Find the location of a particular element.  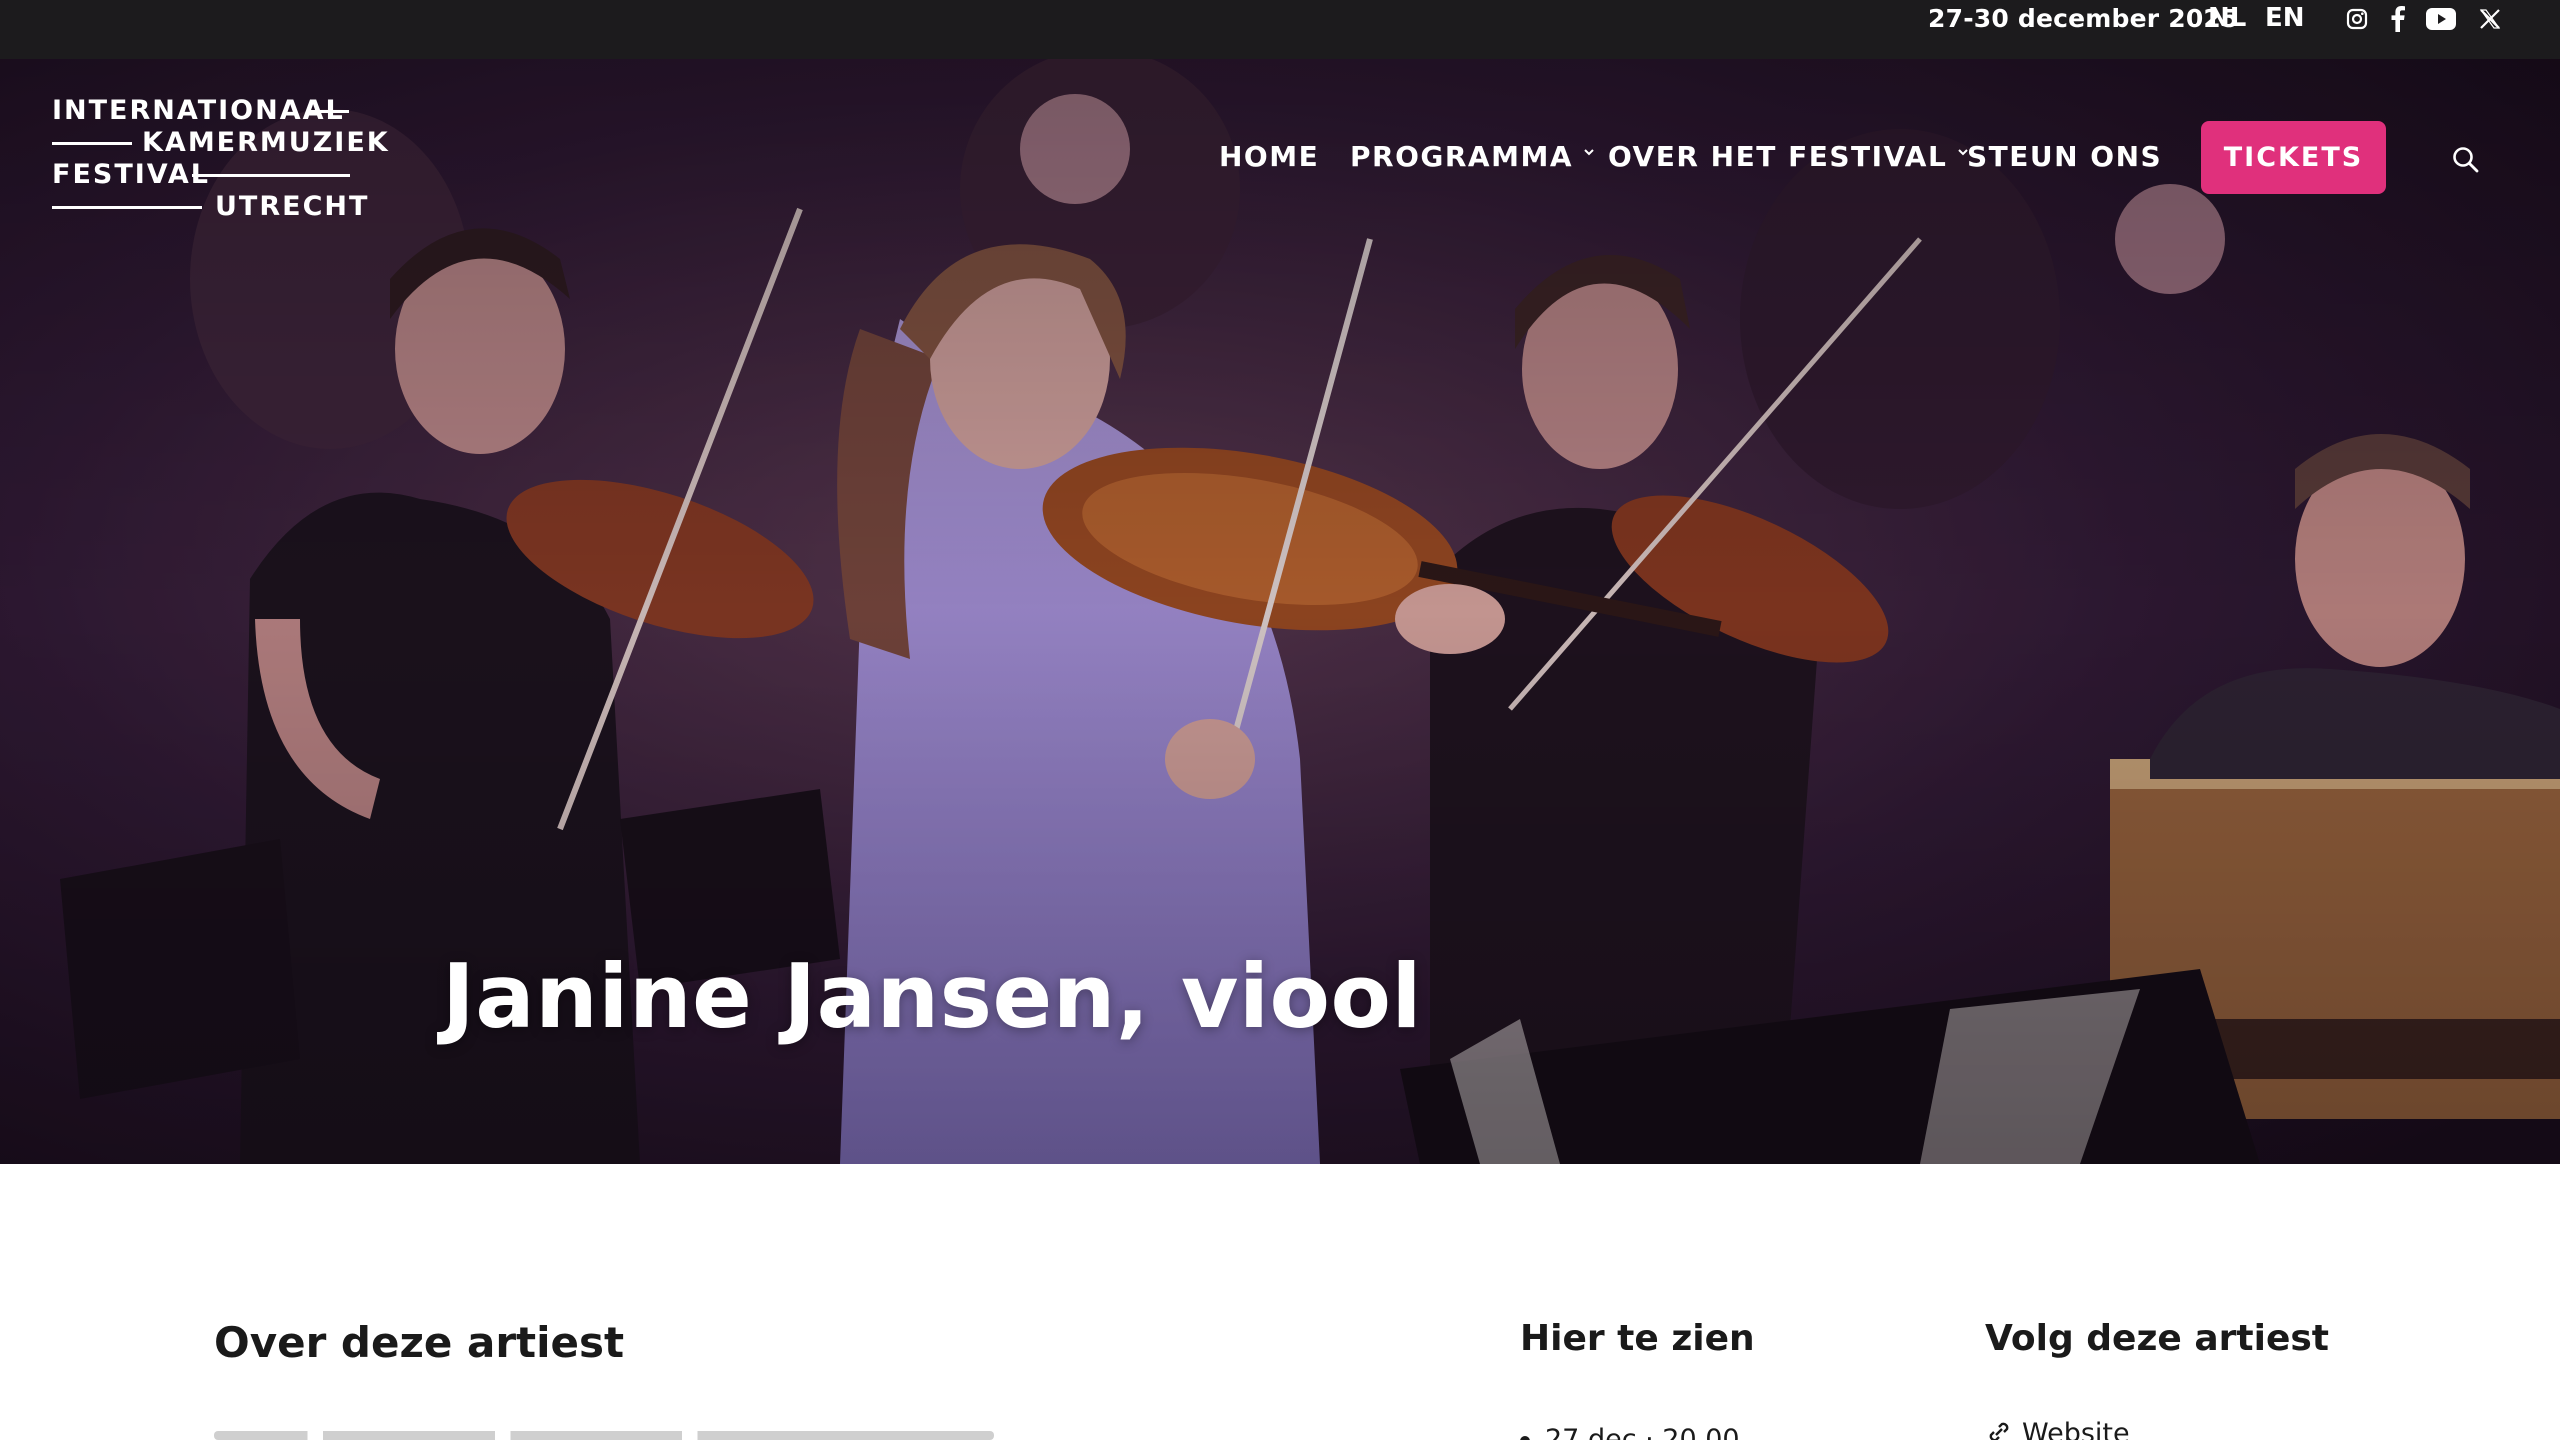

nav-home: HOME is located at coordinates (1269, 157).